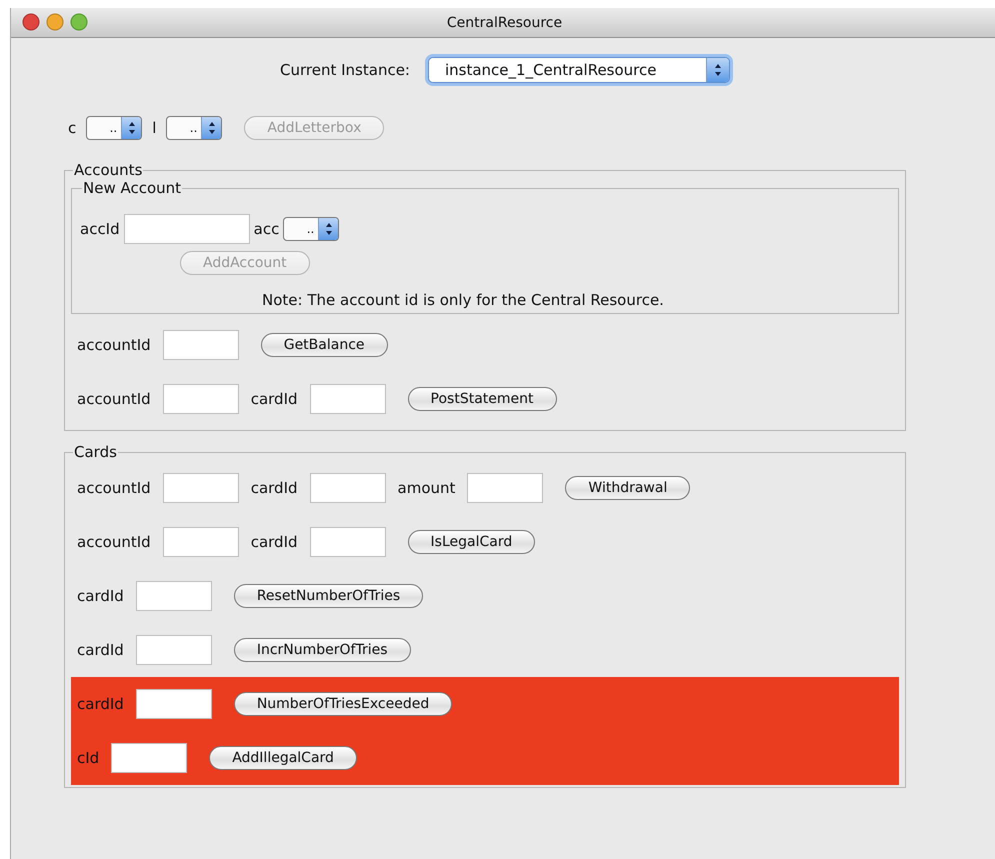  I want to click on field-label: accId, so click(100, 229).